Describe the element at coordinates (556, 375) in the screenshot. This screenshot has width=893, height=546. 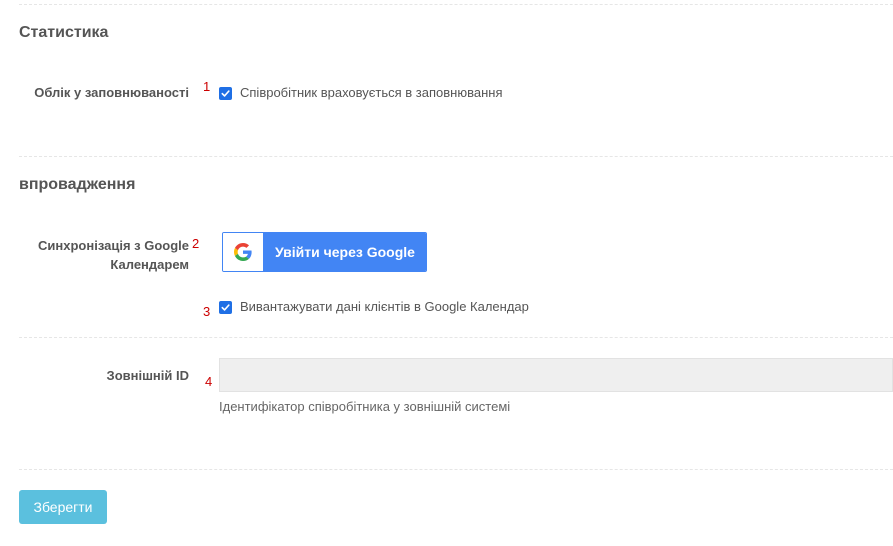
I see `external-id-input` at that location.